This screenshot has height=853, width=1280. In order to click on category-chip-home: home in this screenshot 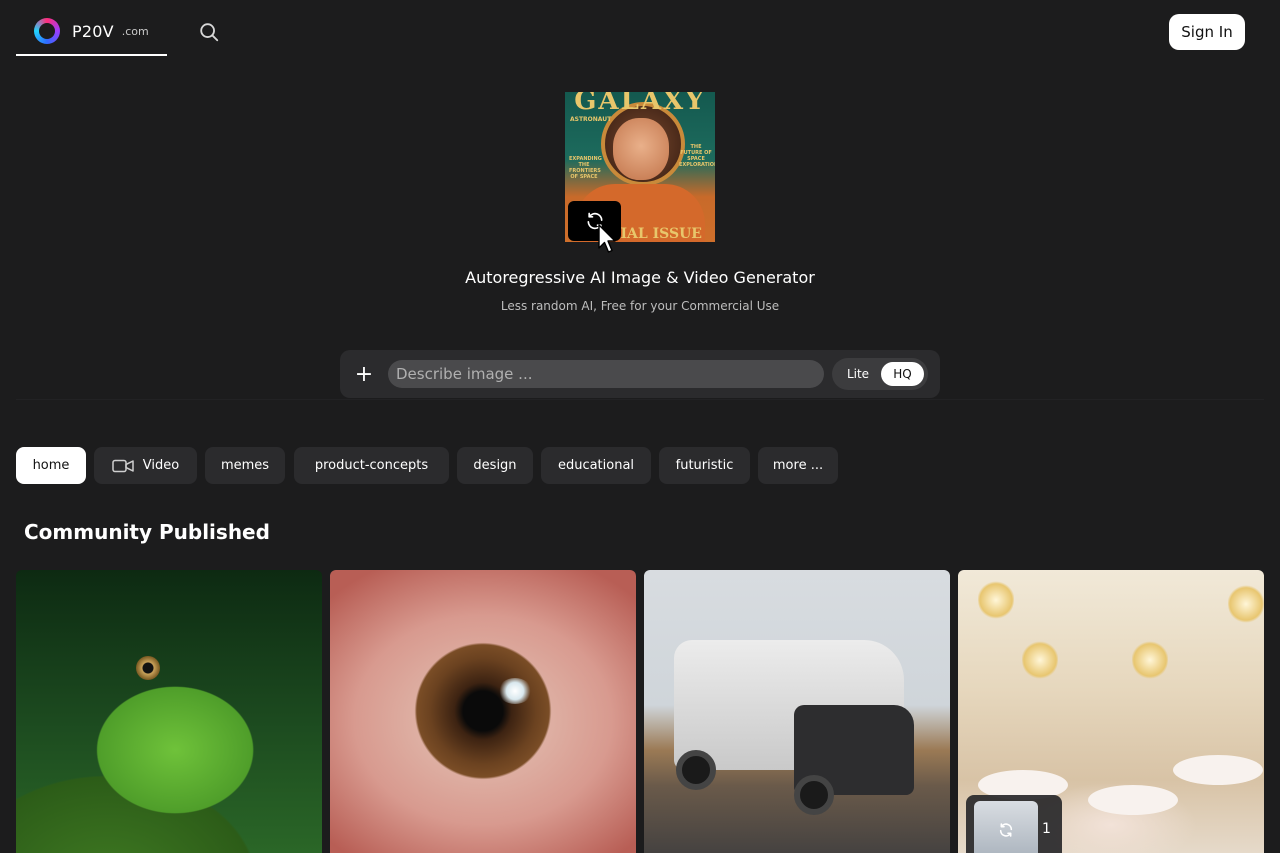, I will do `click(51, 465)`.